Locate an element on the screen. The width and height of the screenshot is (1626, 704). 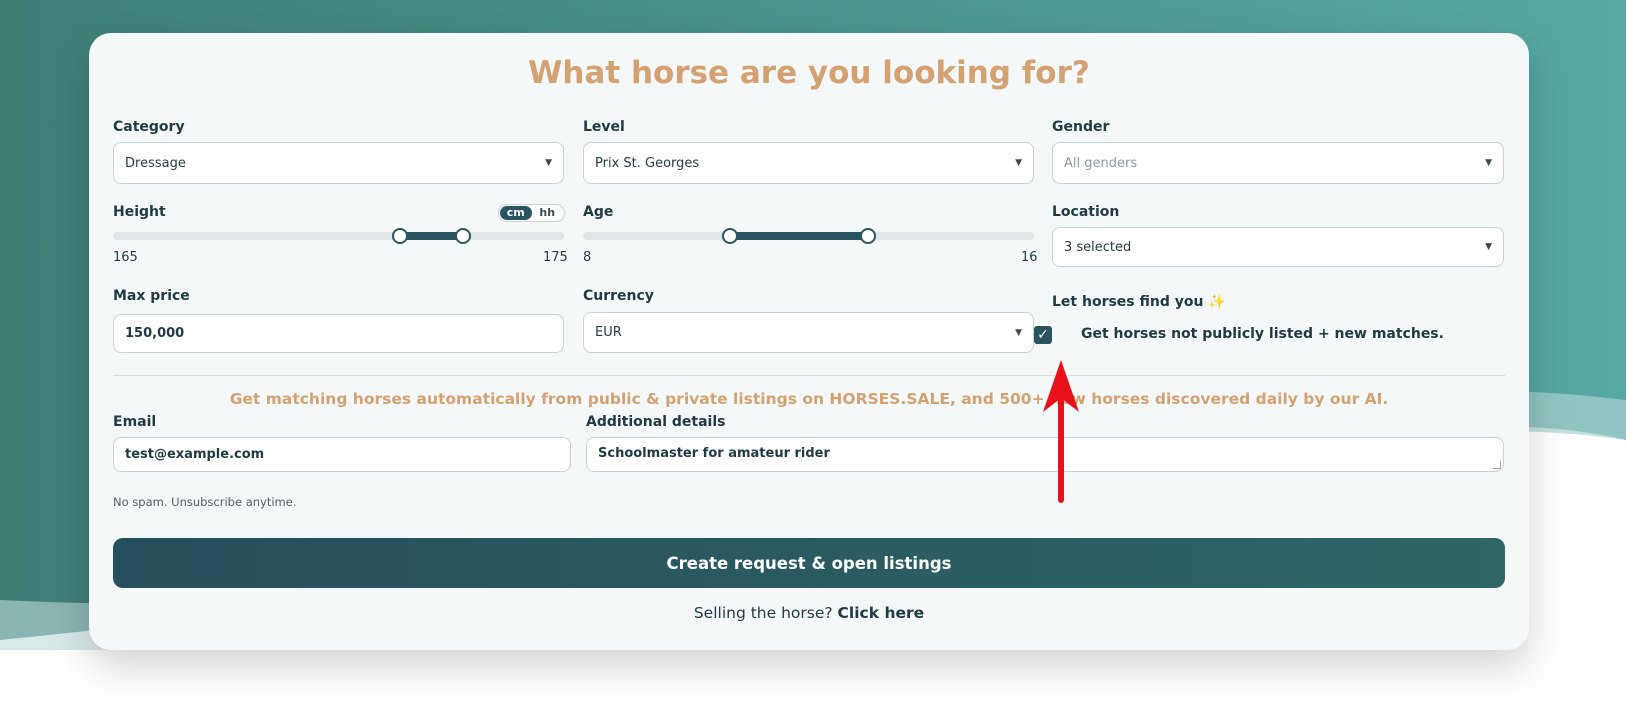
gender-select: All genders ▼ is located at coordinates (1278, 163).